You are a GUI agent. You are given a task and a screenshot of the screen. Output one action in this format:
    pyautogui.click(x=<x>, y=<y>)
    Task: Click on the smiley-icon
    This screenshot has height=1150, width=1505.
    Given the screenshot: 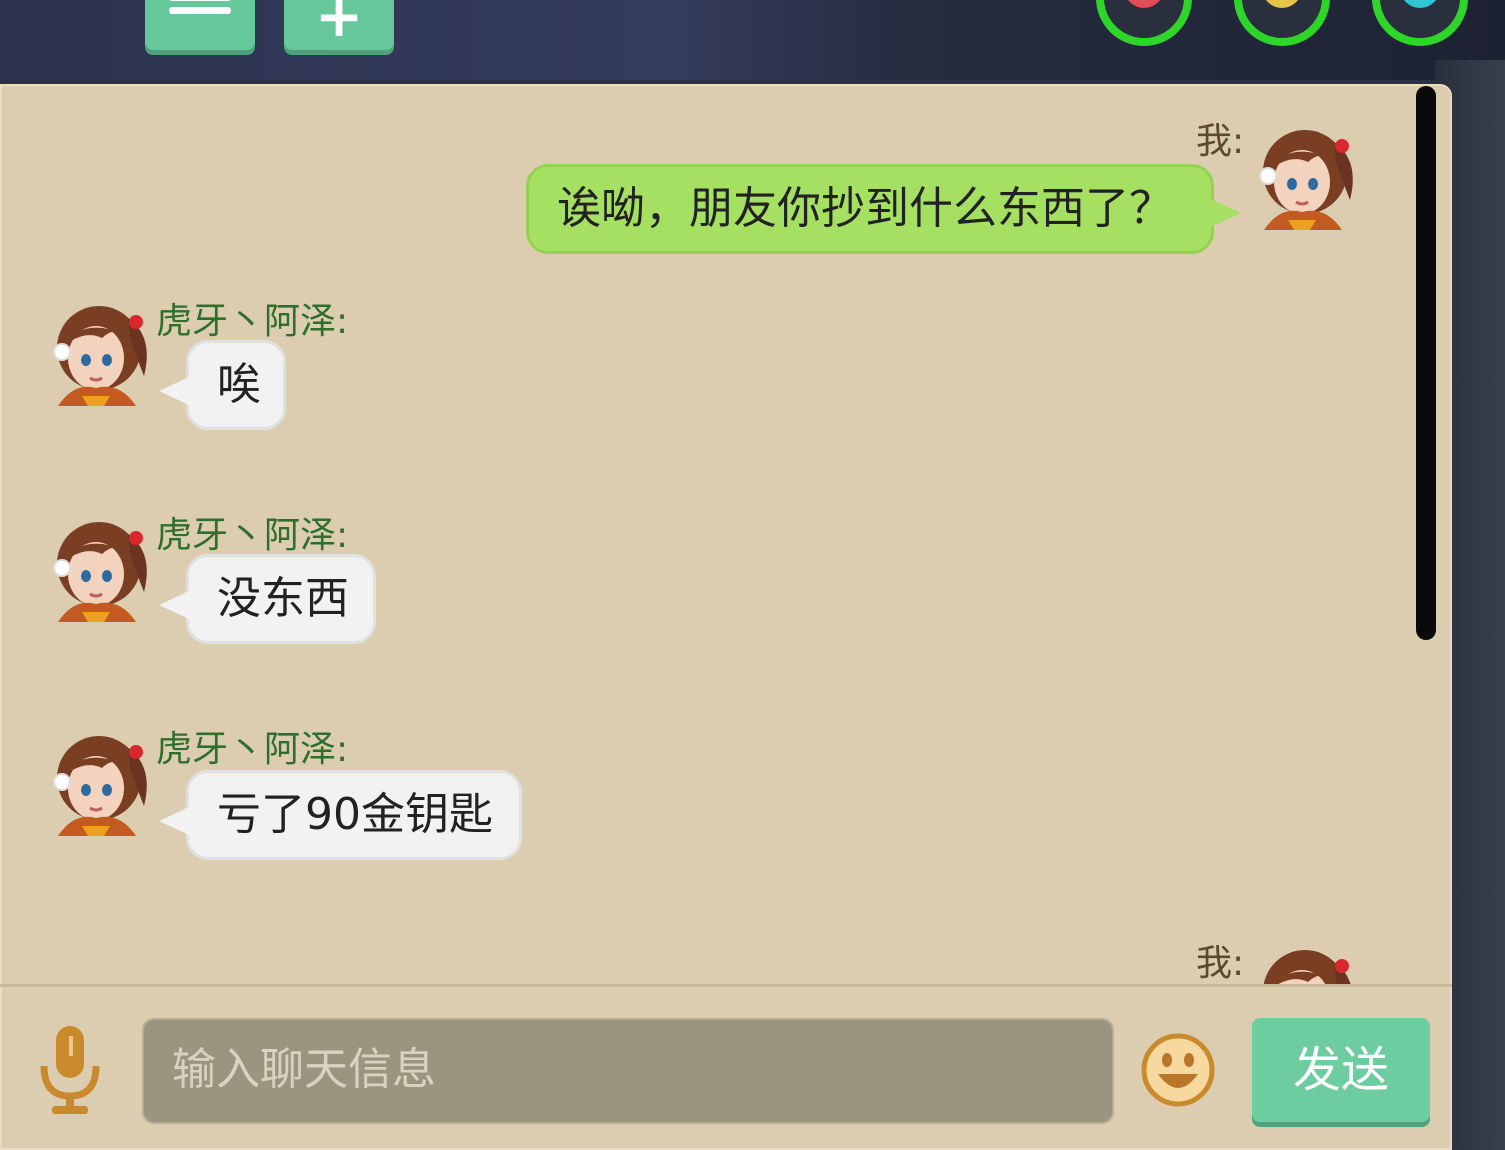 What is the action you would take?
    pyautogui.click(x=1178, y=1070)
    